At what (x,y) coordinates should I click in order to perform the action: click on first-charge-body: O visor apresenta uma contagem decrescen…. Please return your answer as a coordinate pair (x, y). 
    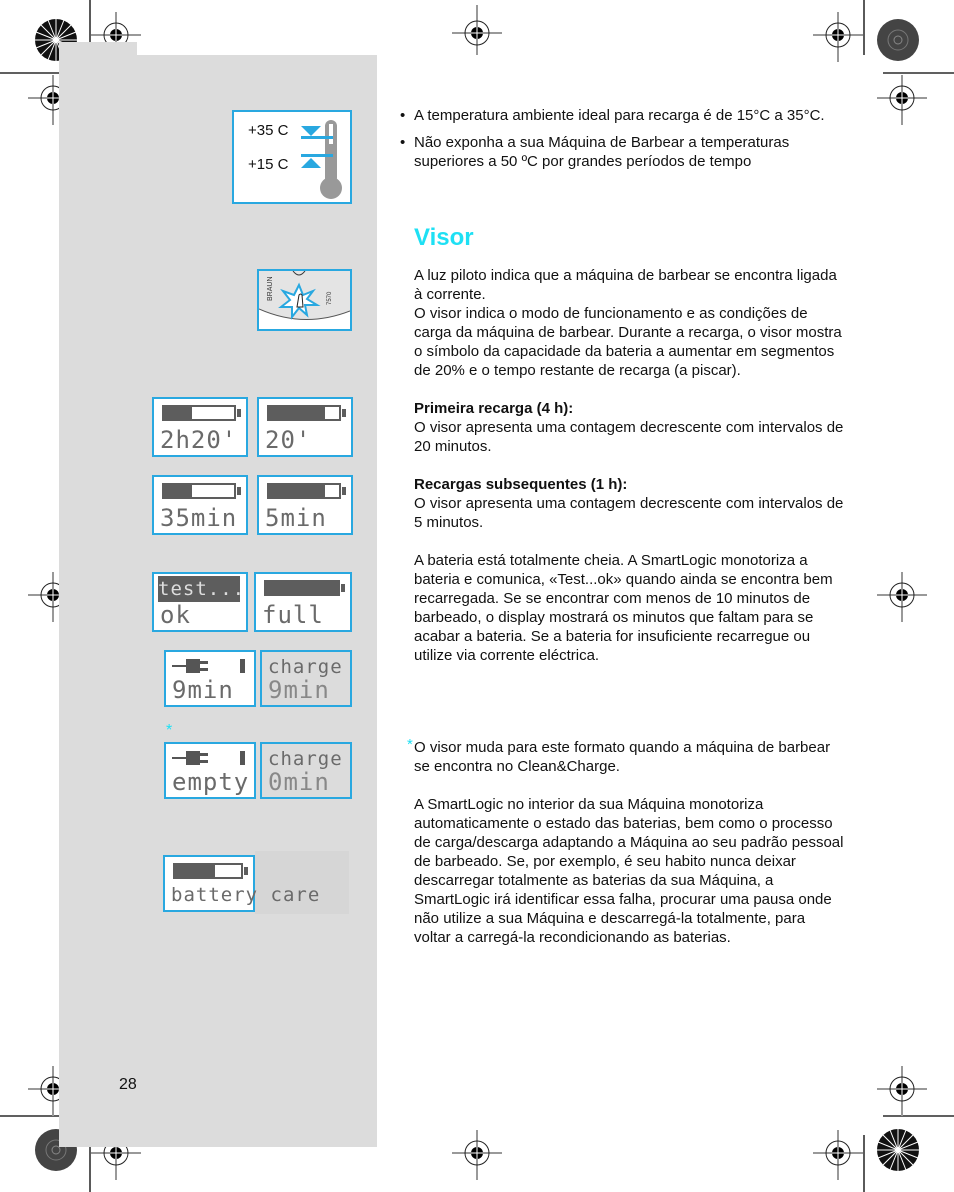
    Looking at the image, I should click on (629, 437).